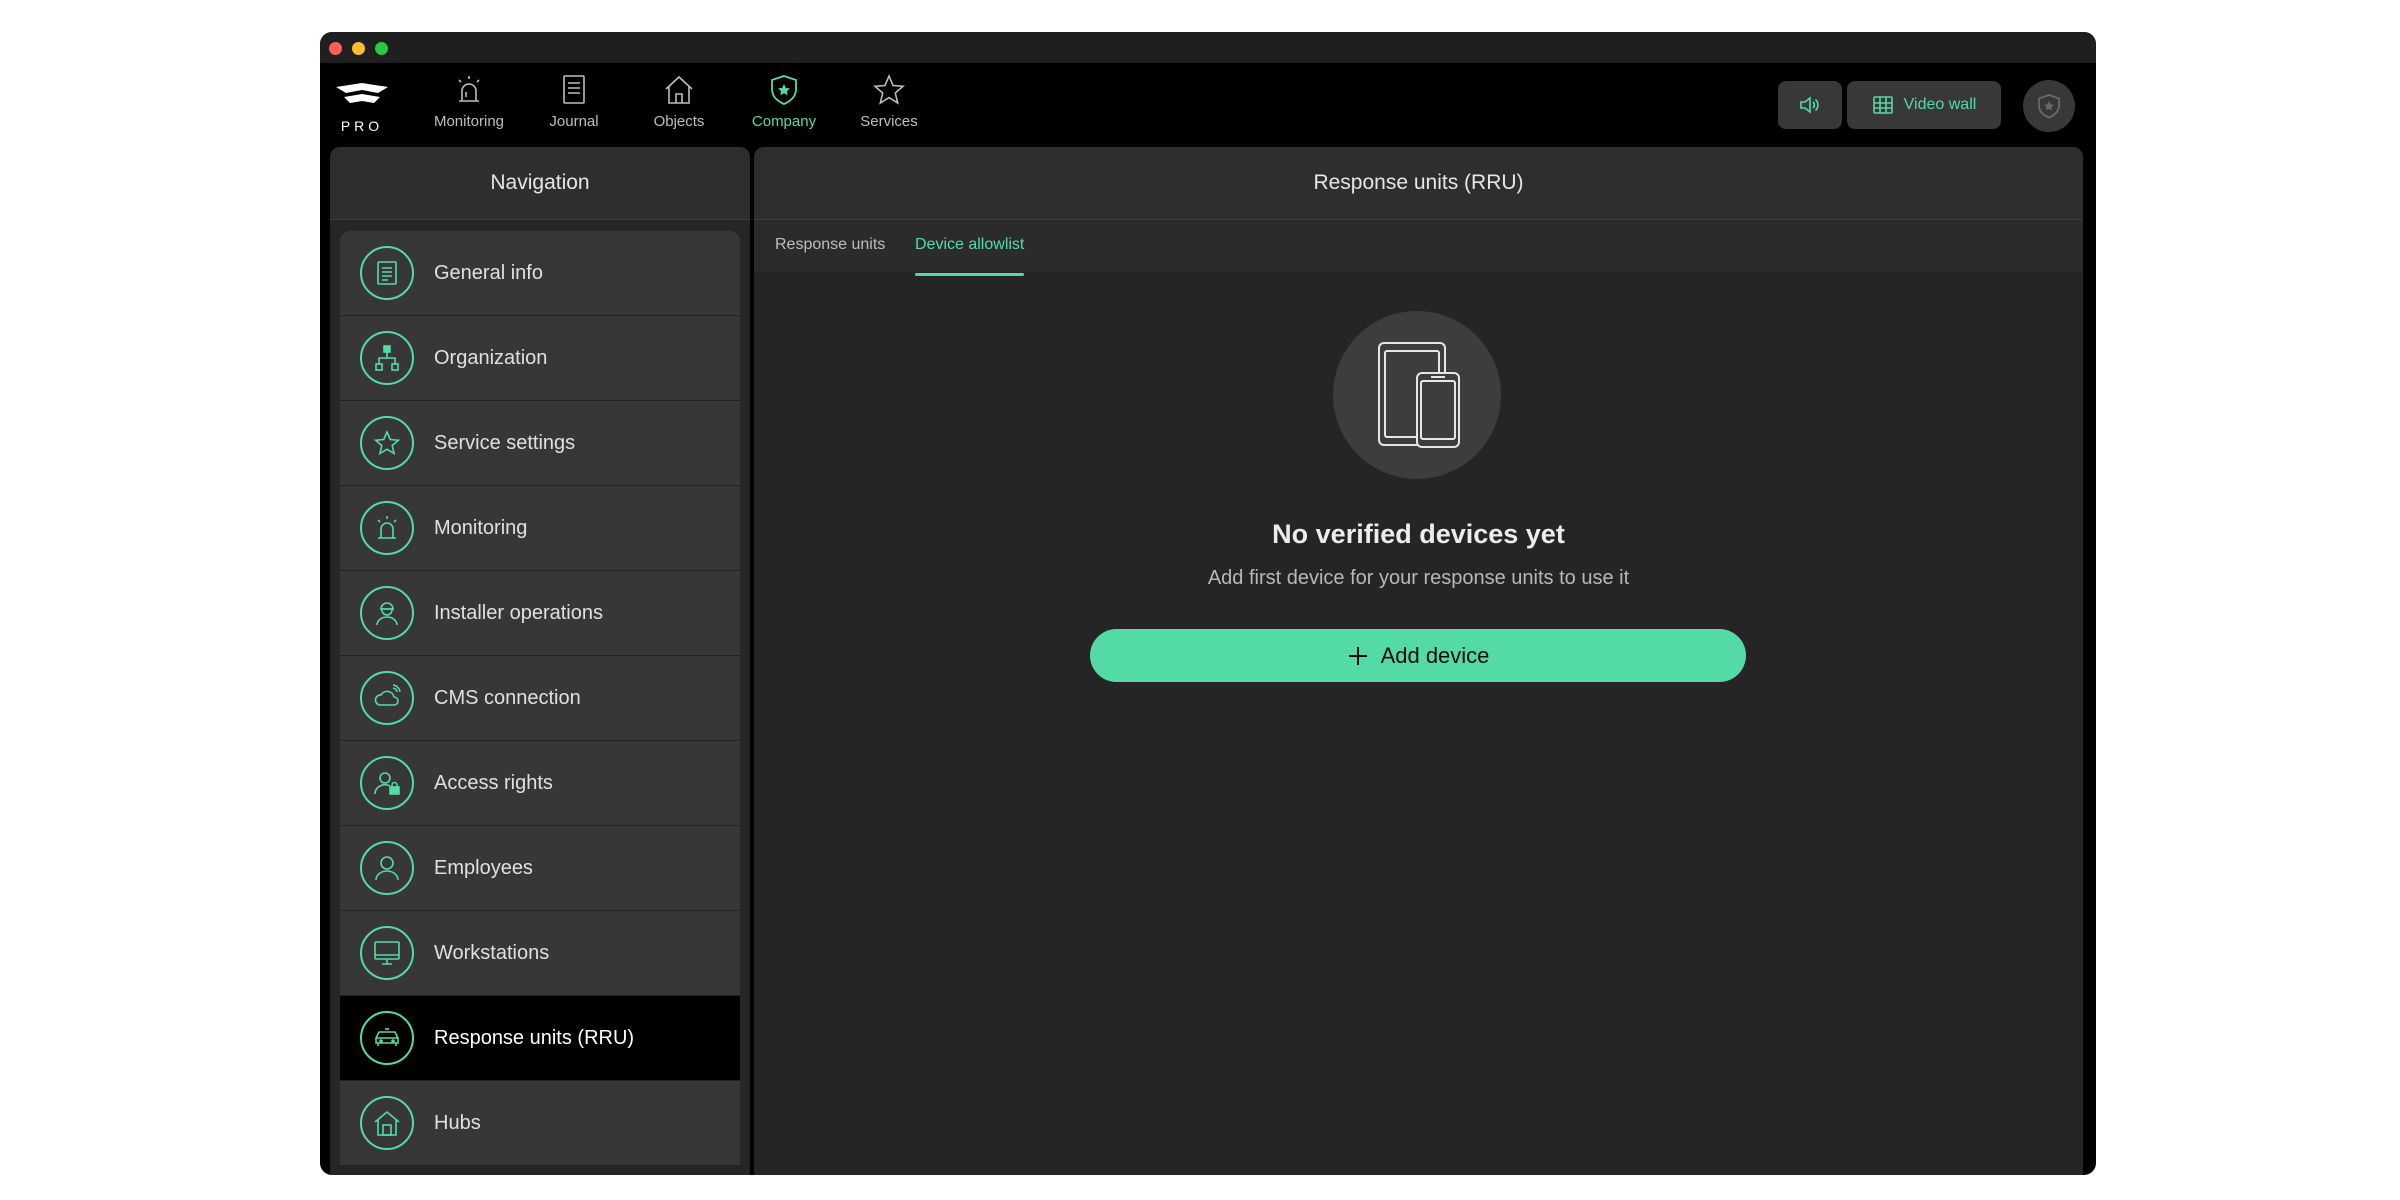 Image resolution: width=2400 pixels, height=1200 pixels. What do you see at coordinates (1208, 47) in the screenshot?
I see `title-bar` at bounding box center [1208, 47].